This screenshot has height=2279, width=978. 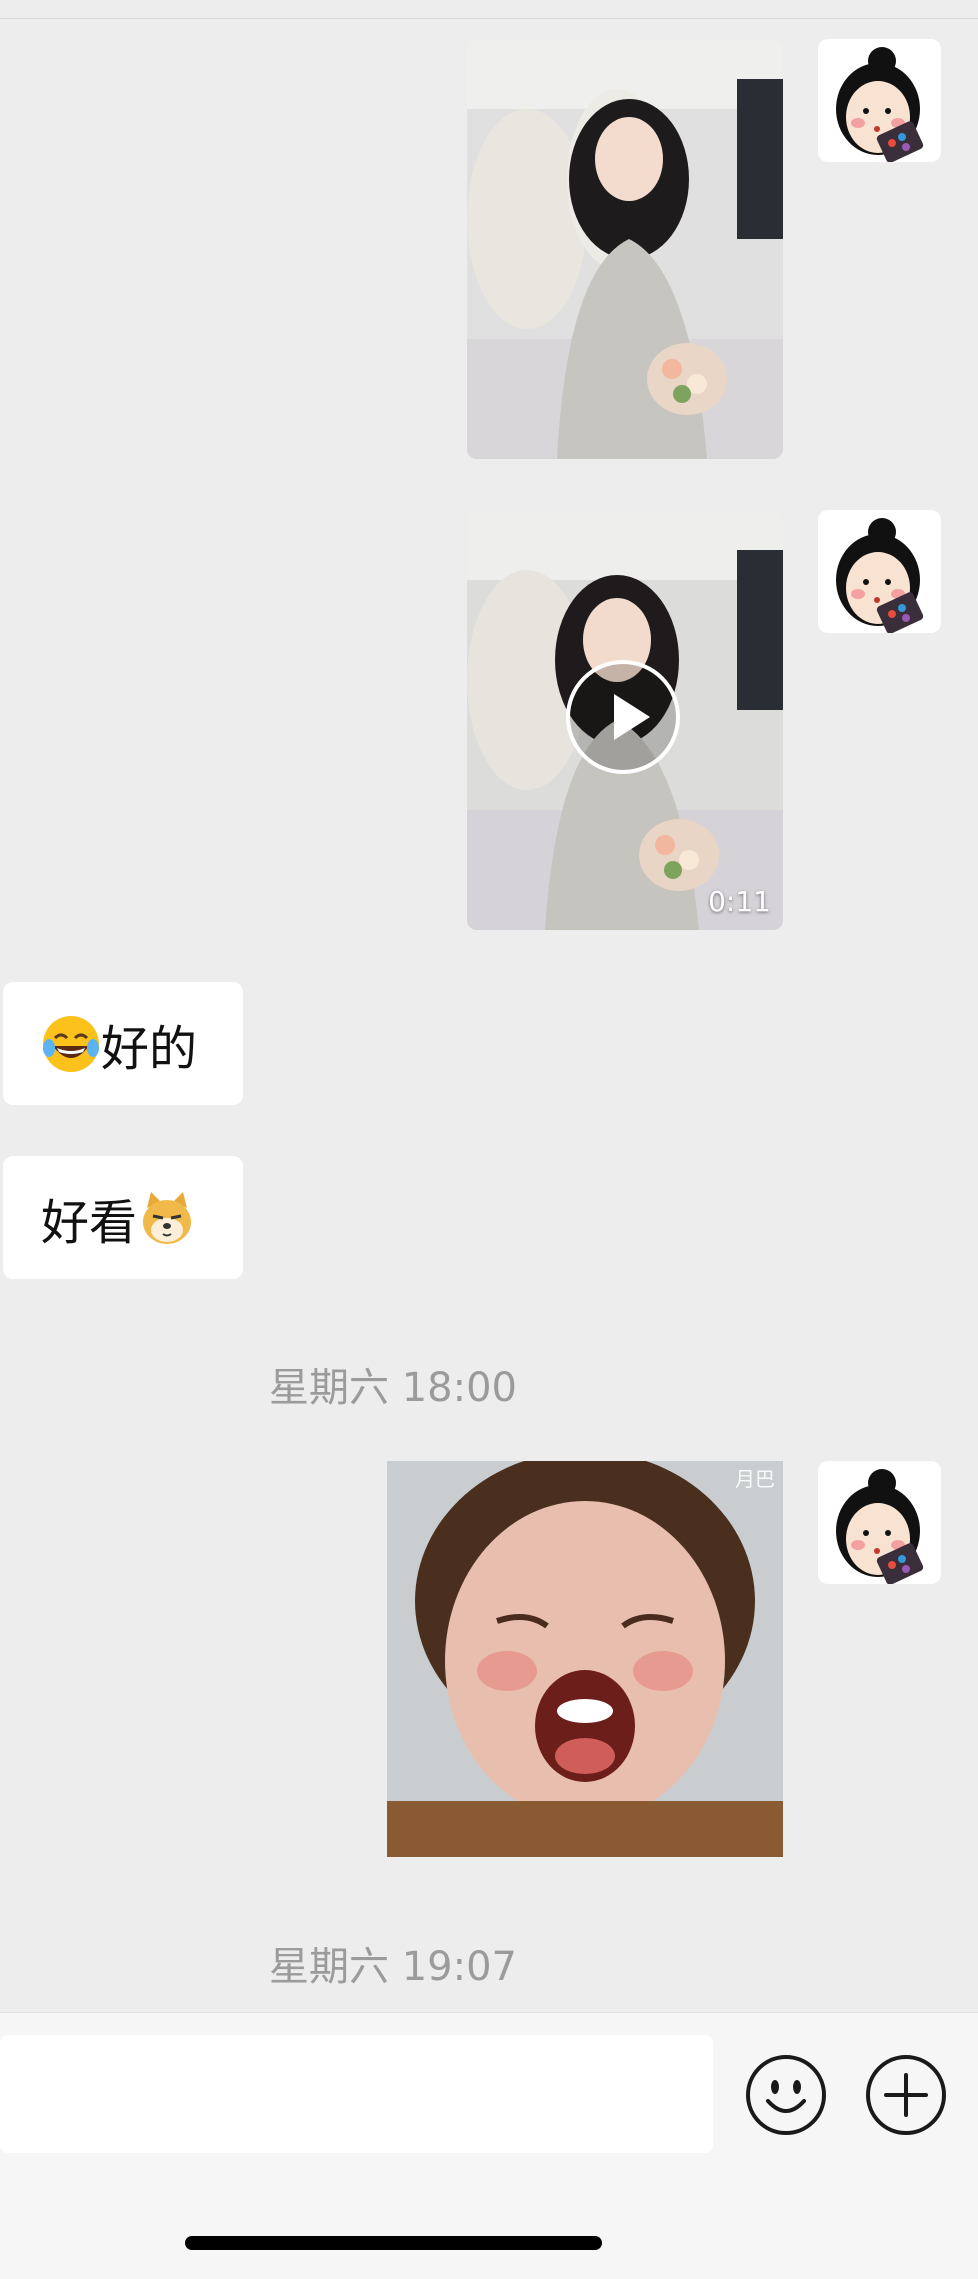 I want to click on sticker-watermark: 月巴, so click(x=755, y=1479).